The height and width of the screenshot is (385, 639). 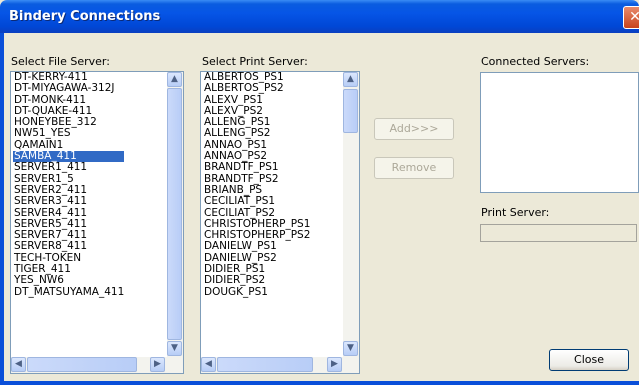 I want to click on list-item: DT-MIYAGAWA-312J, so click(x=68, y=88).